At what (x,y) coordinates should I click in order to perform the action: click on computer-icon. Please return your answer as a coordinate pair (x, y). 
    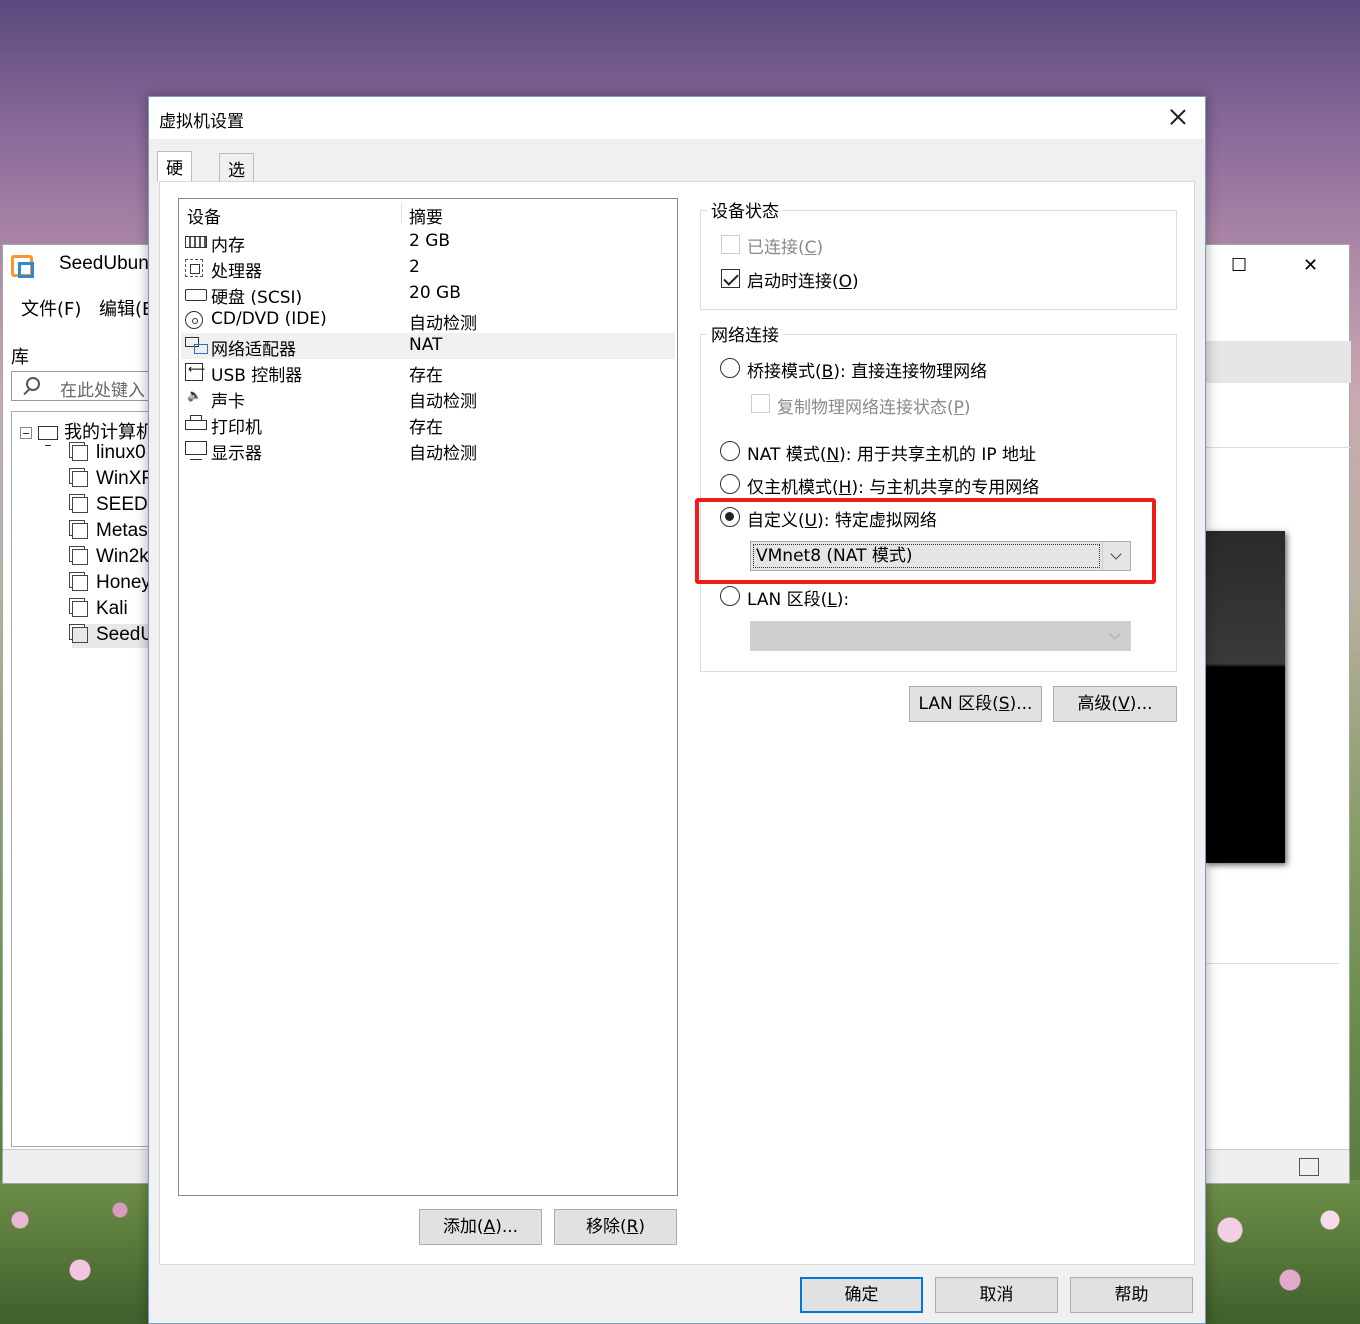
    Looking at the image, I should click on (48, 436).